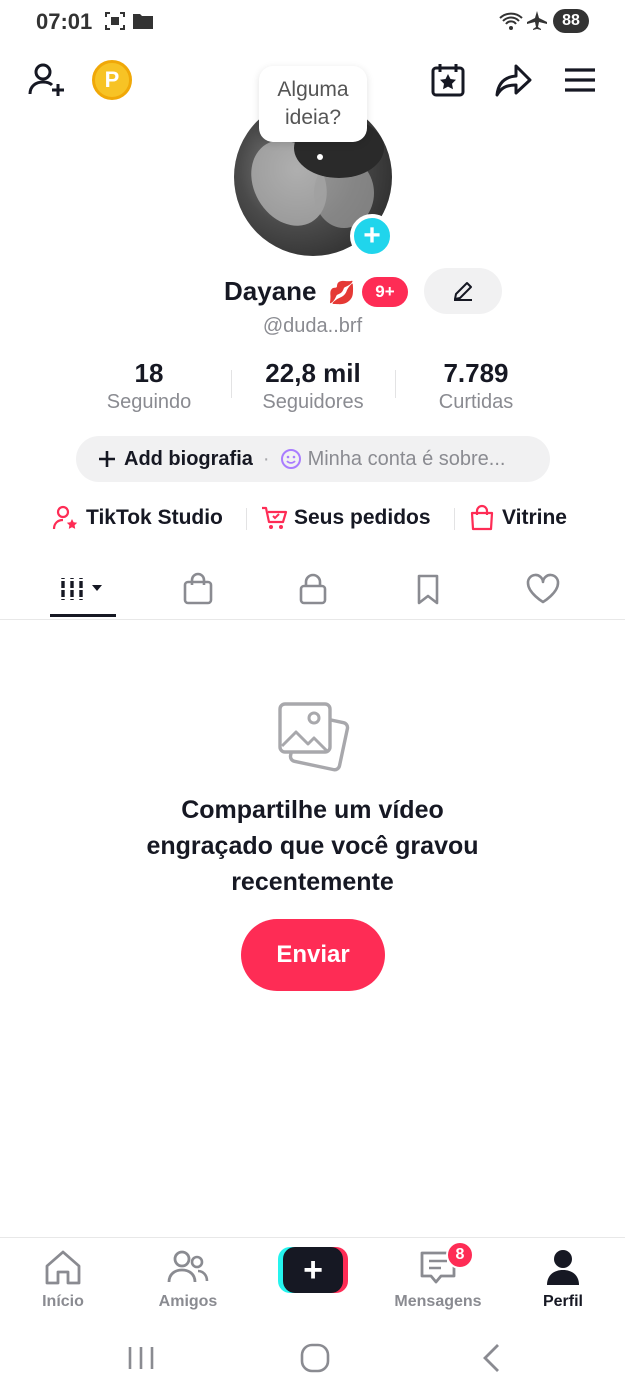 Image resolution: width=625 pixels, height=1395 pixels. I want to click on user-star-icon, so click(65, 517).